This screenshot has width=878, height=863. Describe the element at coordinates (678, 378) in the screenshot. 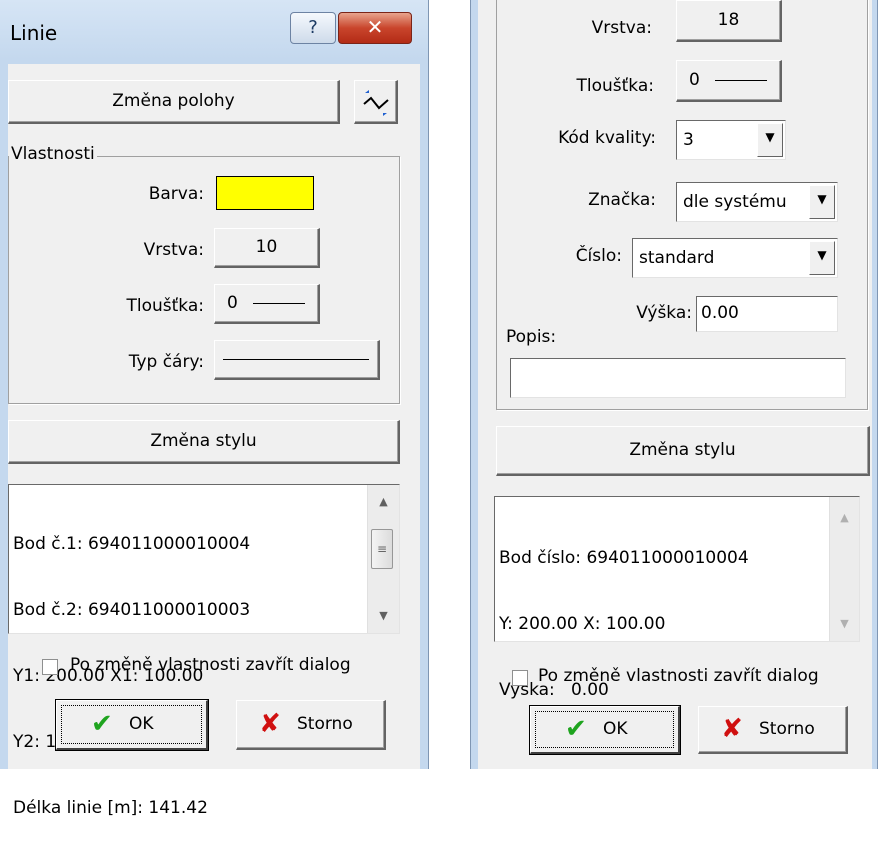

I see `description-field` at that location.